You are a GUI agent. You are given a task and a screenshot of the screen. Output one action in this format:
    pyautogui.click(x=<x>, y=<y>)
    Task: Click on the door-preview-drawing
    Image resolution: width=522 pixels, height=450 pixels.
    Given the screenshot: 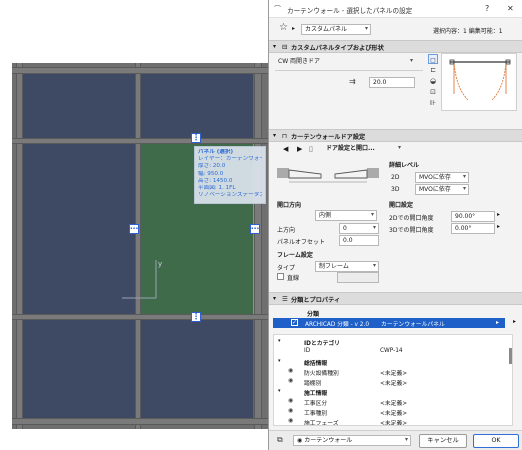 What is the action you would take?
    pyautogui.click(x=480, y=80)
    